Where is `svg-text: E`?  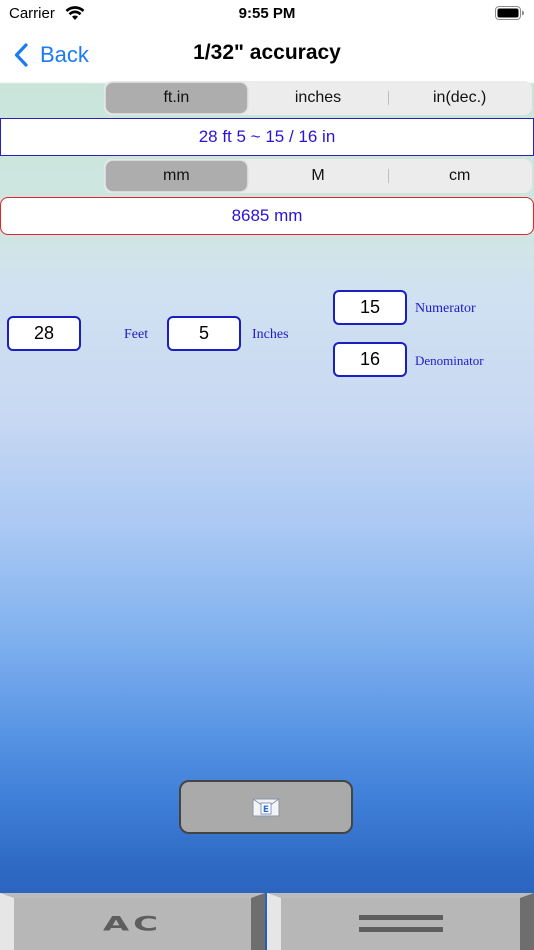
svg-text: E is located at coordinates (266, 810).